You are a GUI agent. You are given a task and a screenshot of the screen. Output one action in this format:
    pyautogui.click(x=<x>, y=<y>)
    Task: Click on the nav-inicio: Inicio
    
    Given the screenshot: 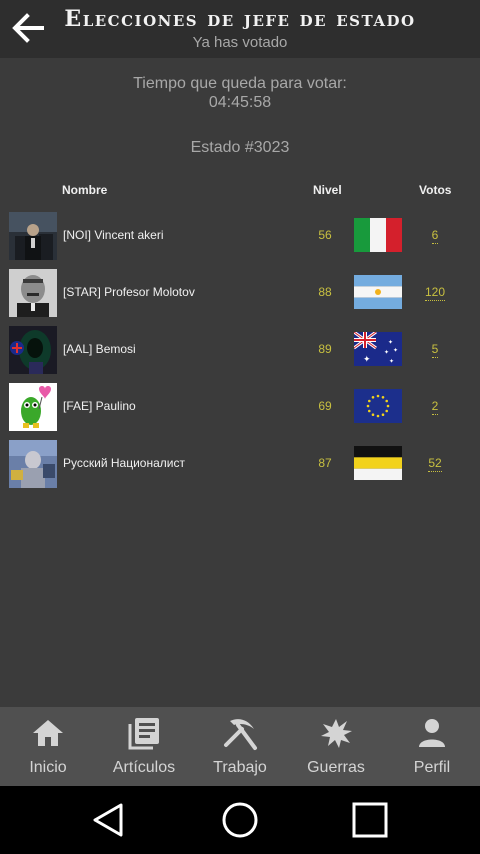 What is the action you would take?
    pyautogui.click(x=48, y=746)
    